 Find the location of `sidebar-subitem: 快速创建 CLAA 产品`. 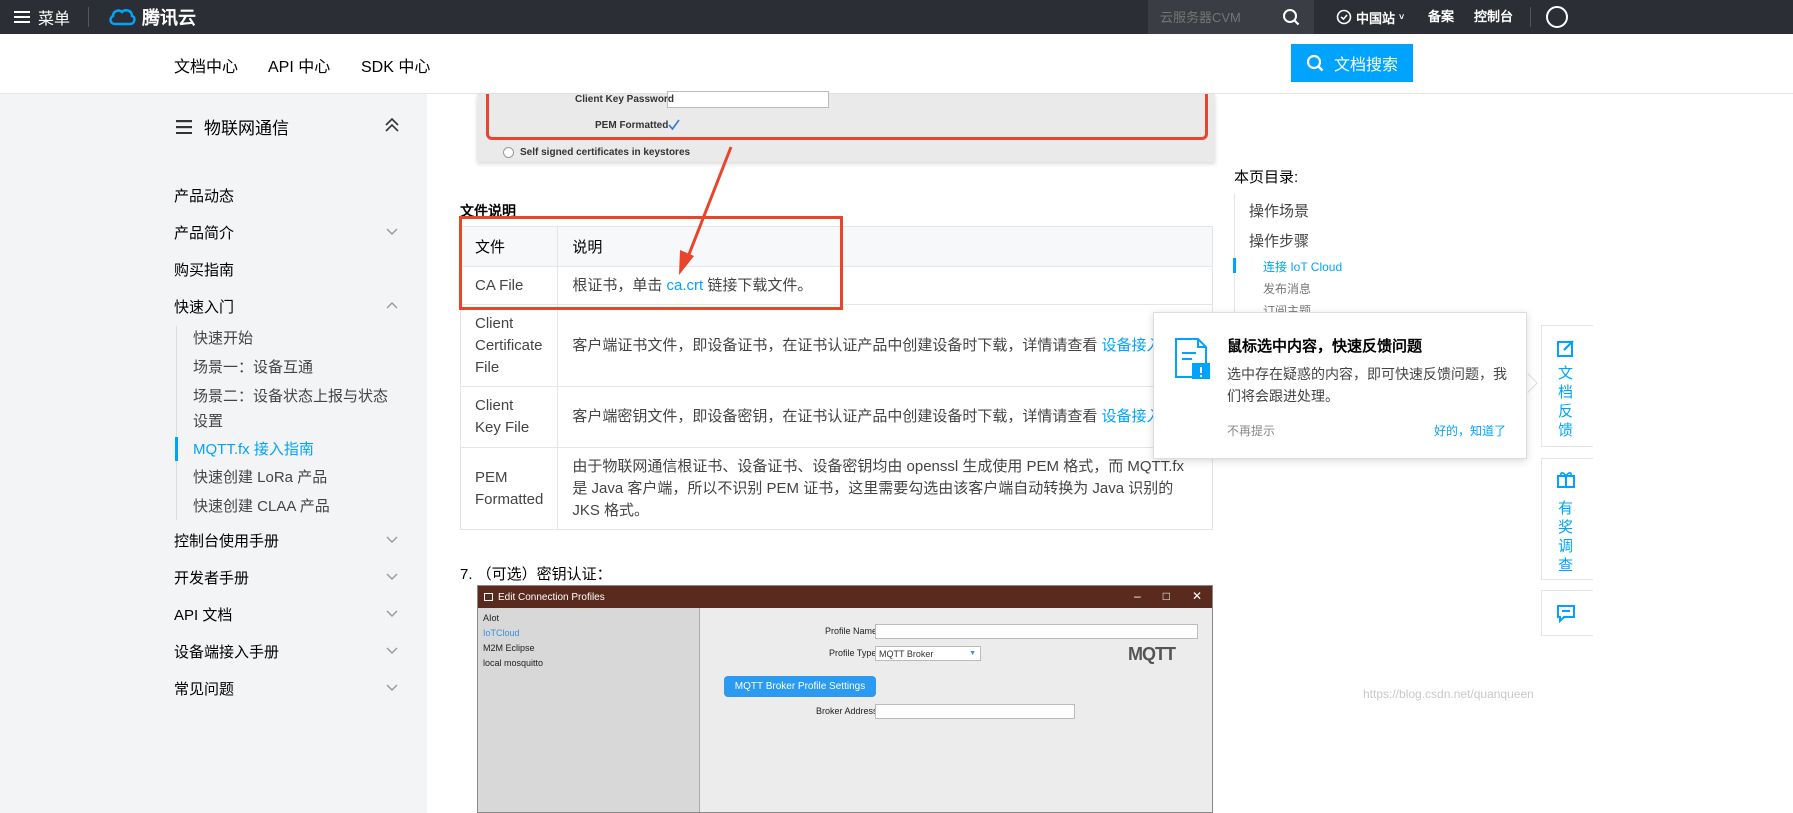

sidebar-subitem: 快速创建 CLAA 产品 is located at coordinates (261, 506).